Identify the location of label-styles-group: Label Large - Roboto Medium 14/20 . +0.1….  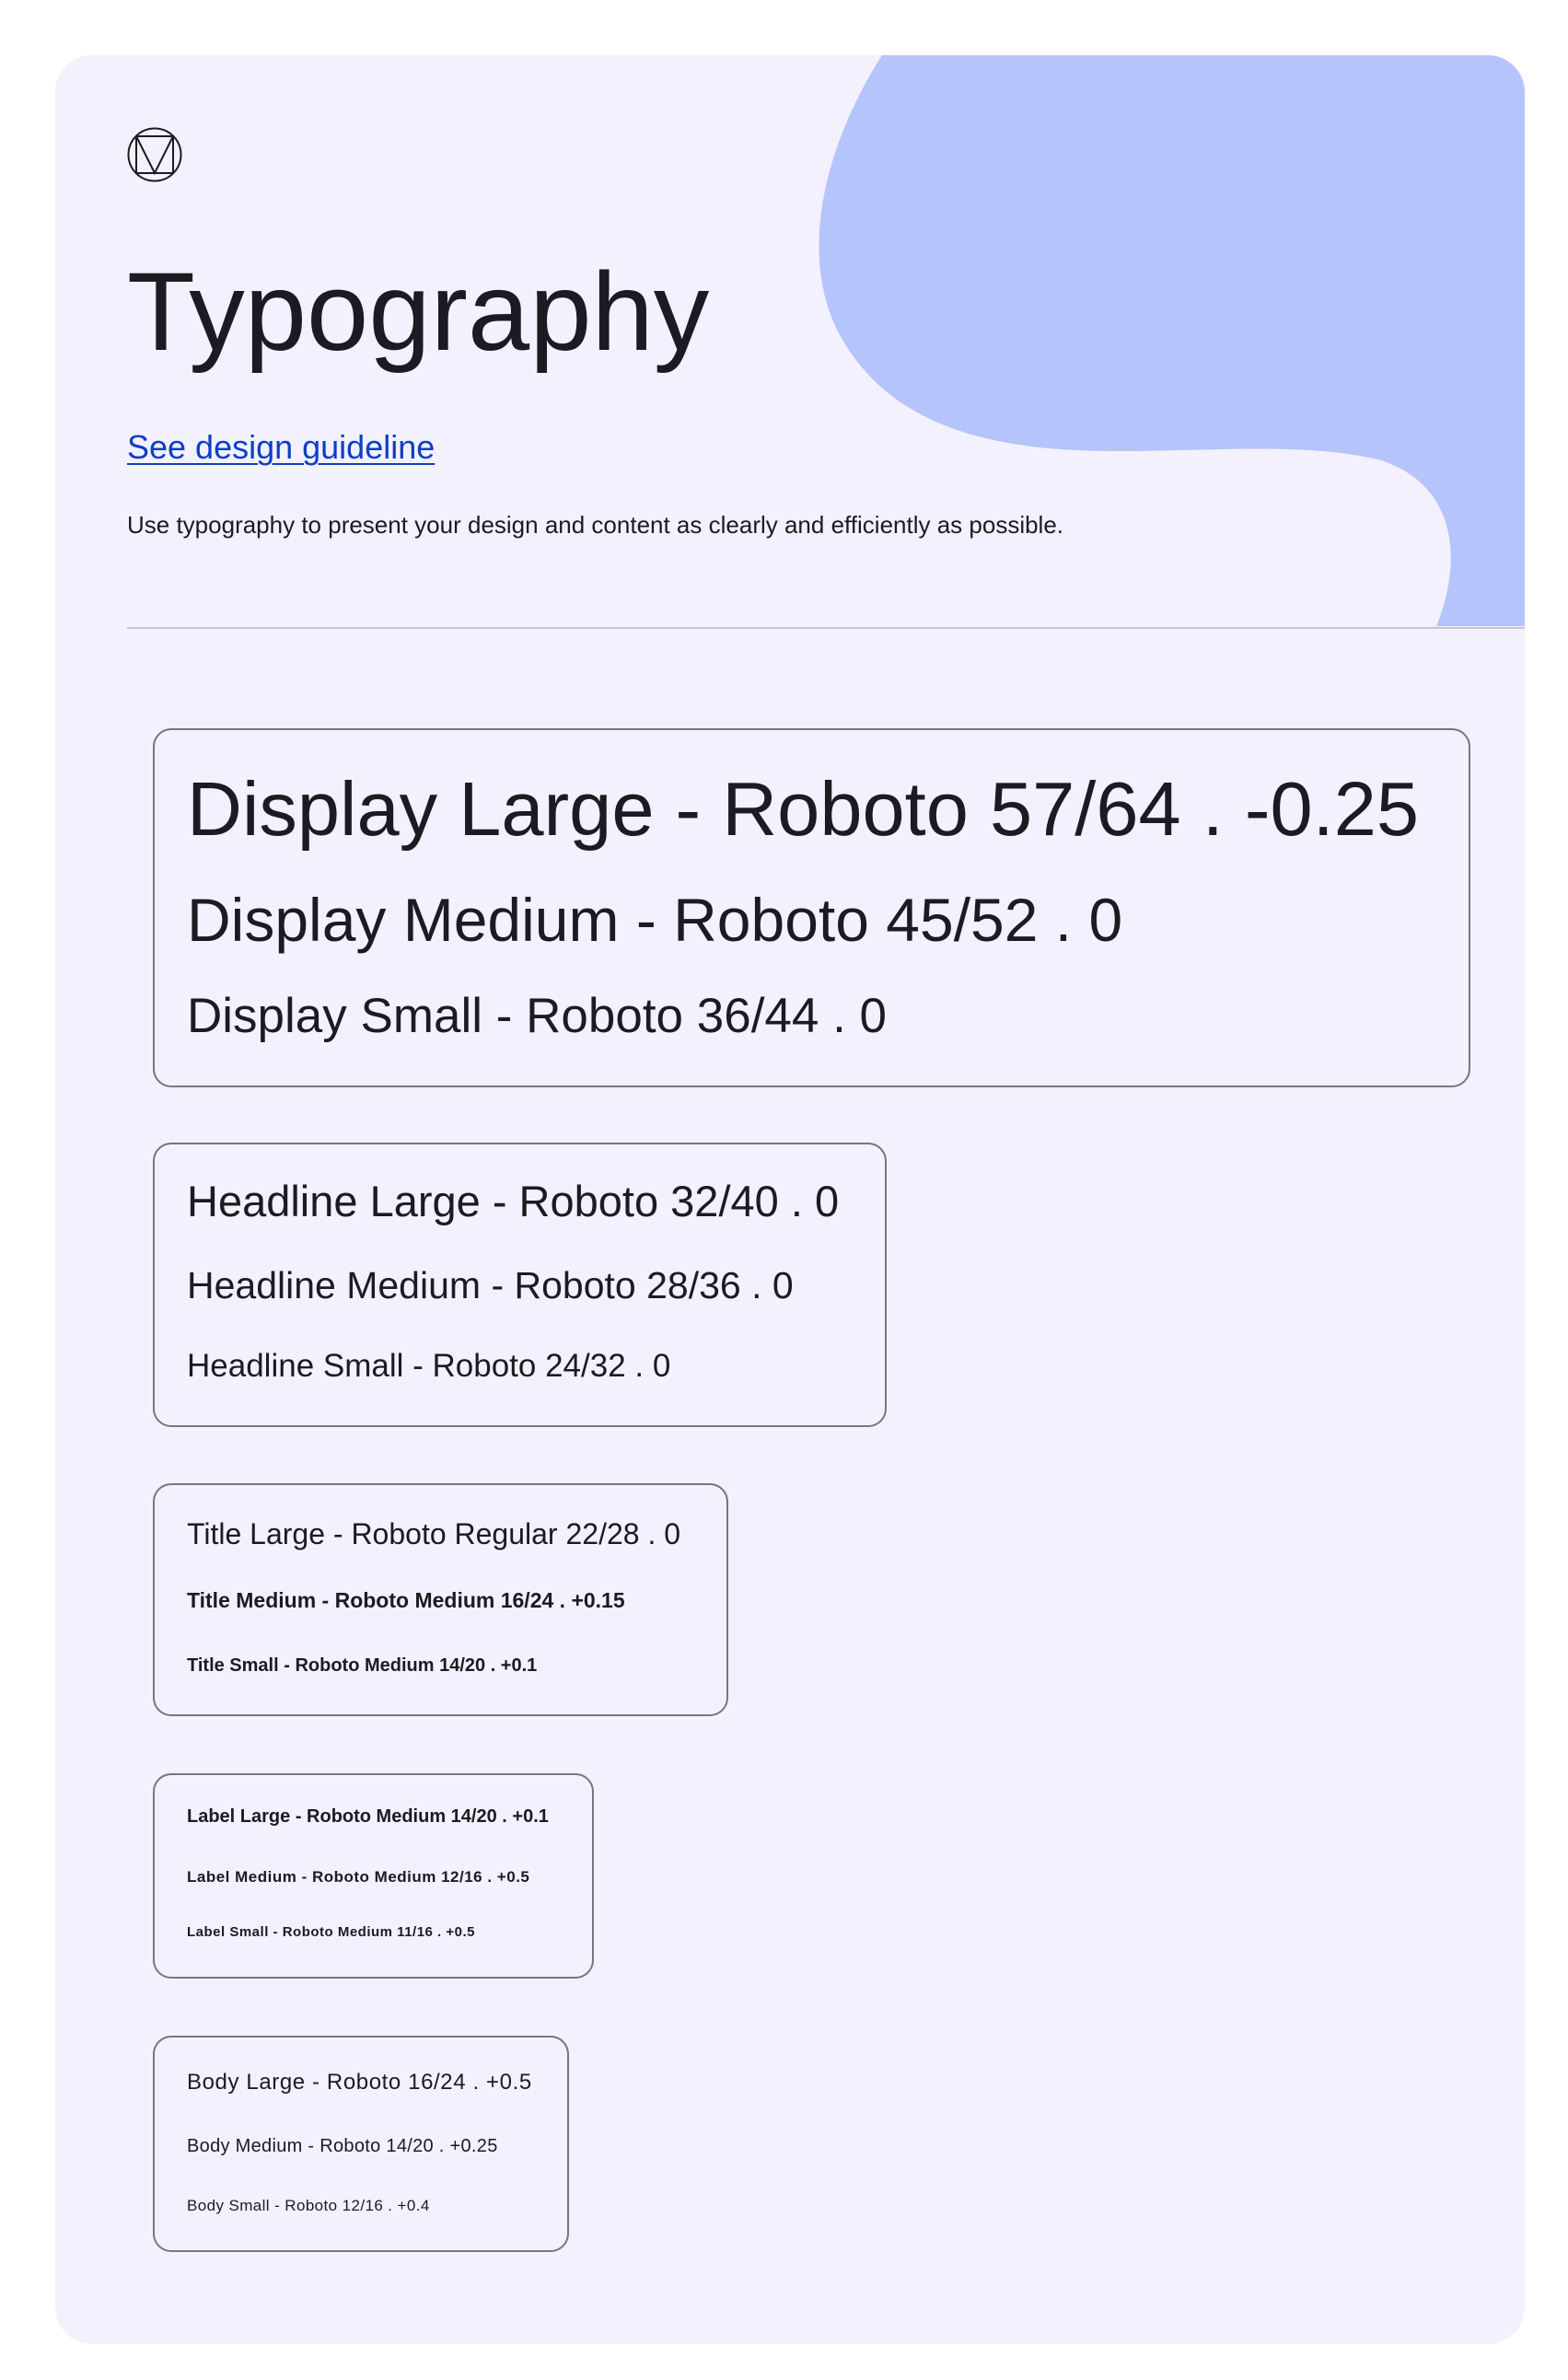
(373, 1876).